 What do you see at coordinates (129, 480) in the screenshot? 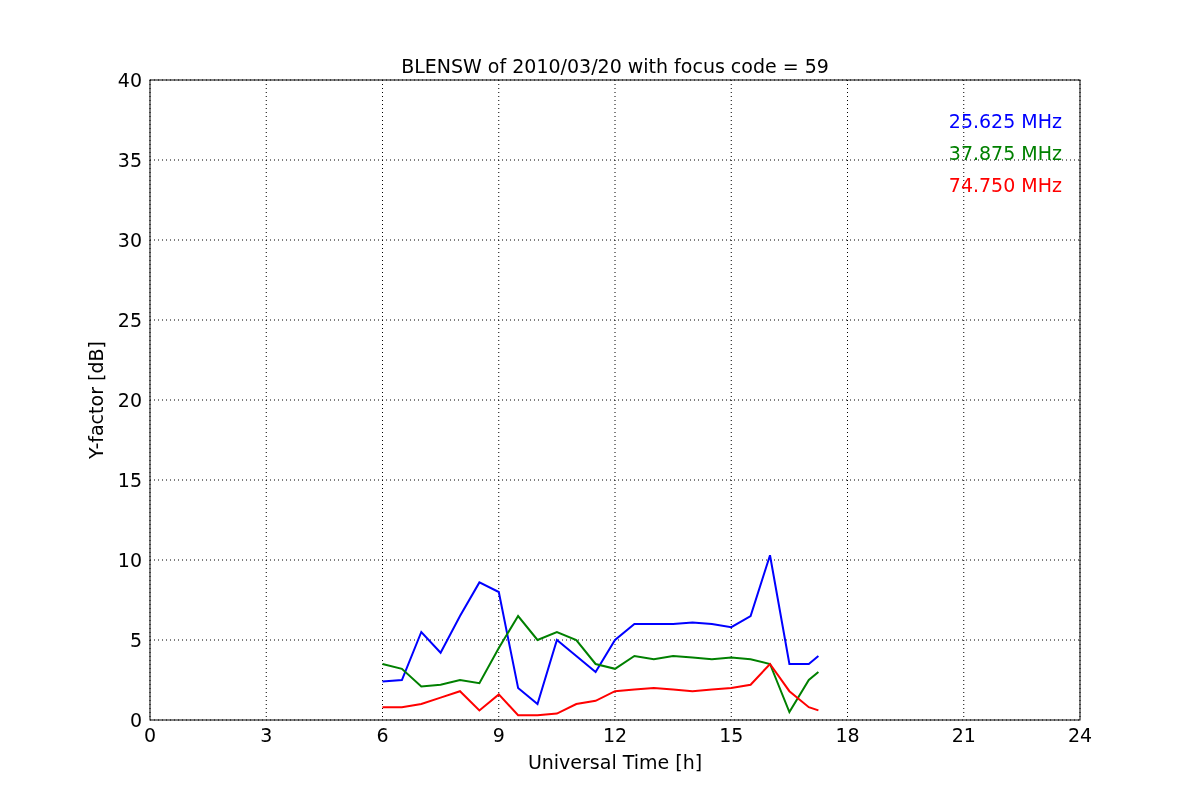
I see `y-tick-label: 15` at bounding box center [129, 480].